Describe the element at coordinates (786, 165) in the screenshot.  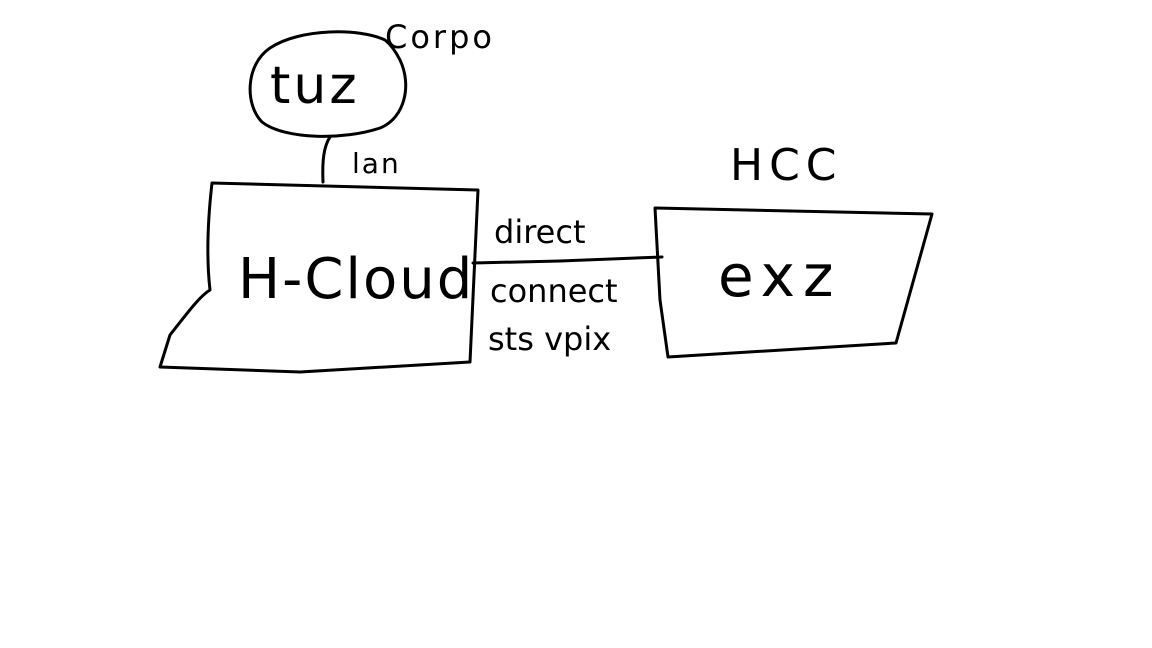
I see `hcc-annotation: HCC` at that location.